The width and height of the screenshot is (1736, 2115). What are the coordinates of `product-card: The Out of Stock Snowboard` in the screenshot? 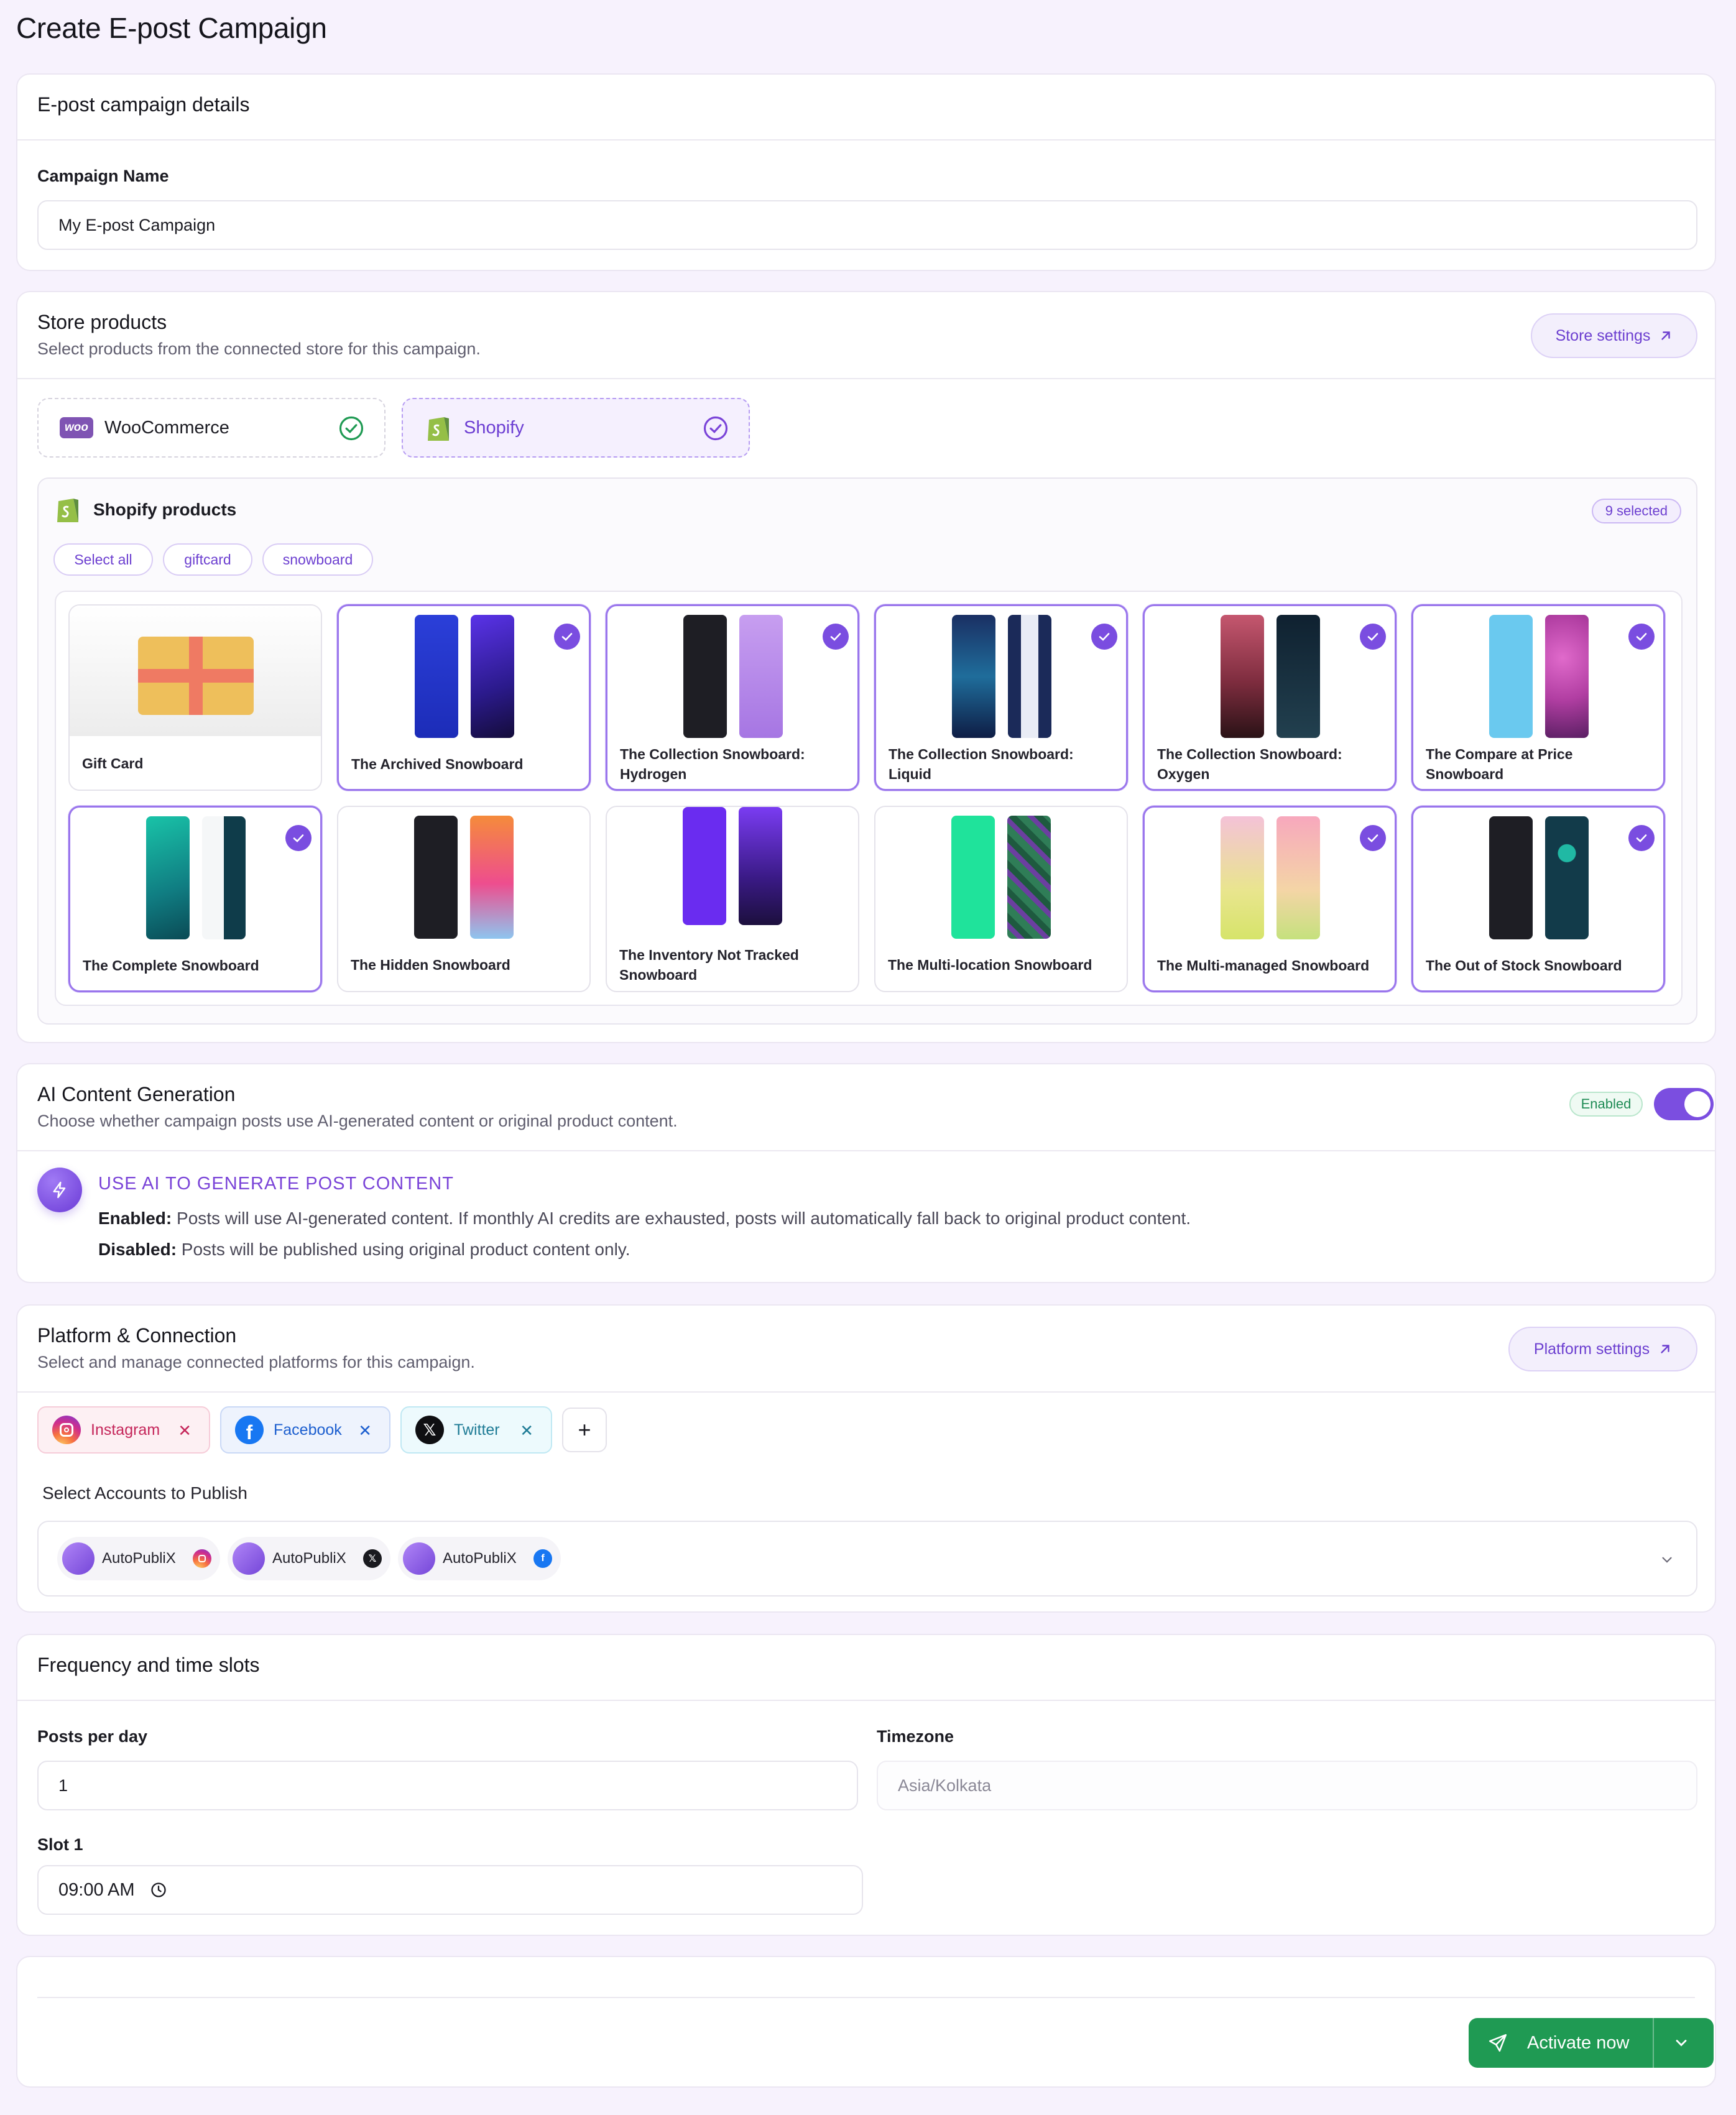 It's located at (1538, 899).